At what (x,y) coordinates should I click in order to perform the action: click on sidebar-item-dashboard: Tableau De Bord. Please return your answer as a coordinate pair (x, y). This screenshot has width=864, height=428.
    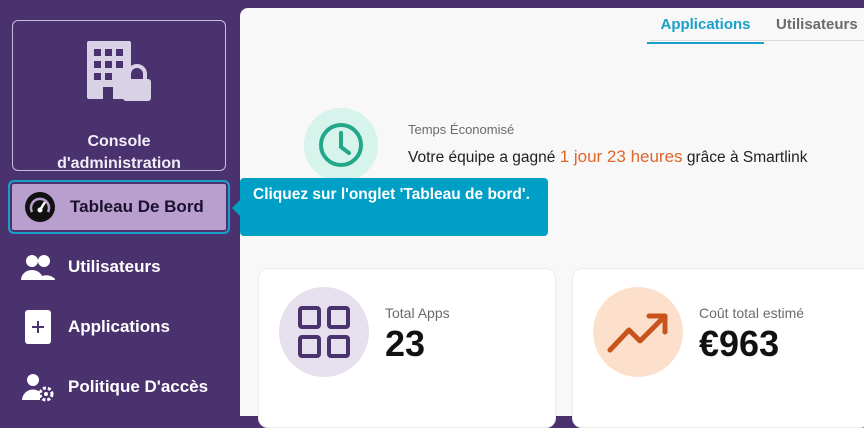
    Looking at the image, I should click on (119, 207).